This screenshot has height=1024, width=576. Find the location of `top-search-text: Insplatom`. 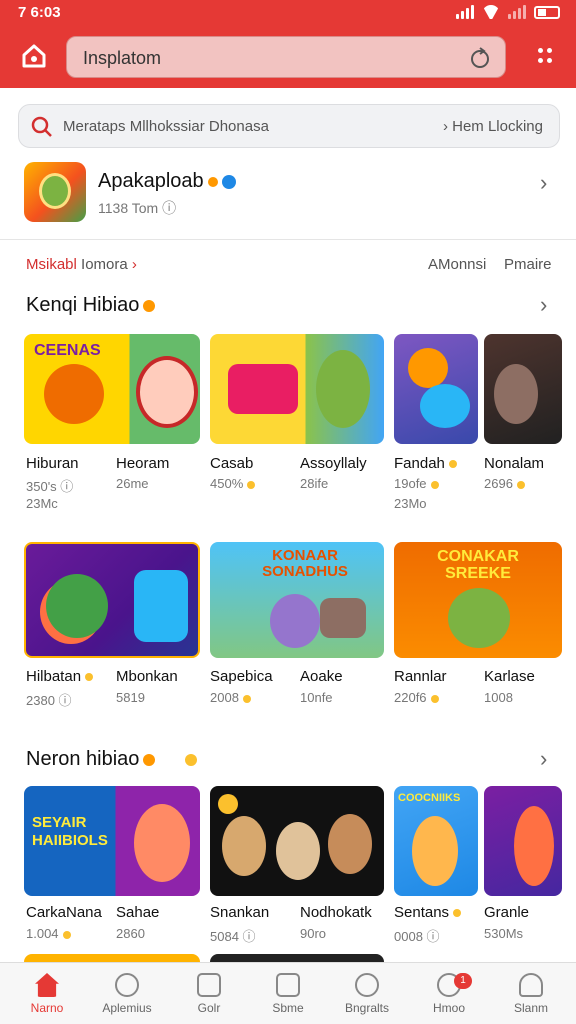

top-search-text: Insplatom is located at coordinates (122, 58).